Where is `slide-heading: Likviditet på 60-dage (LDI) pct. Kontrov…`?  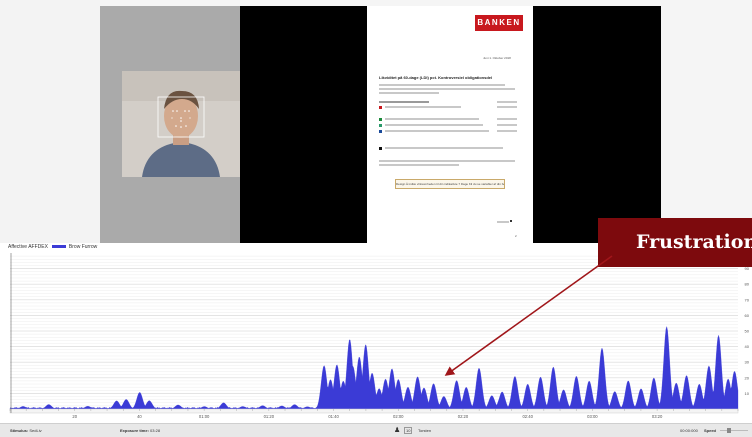 slide-heading: Likviditet på 60-dage (LDI) pct. Kontrov… is located at coordinates (436, 77).